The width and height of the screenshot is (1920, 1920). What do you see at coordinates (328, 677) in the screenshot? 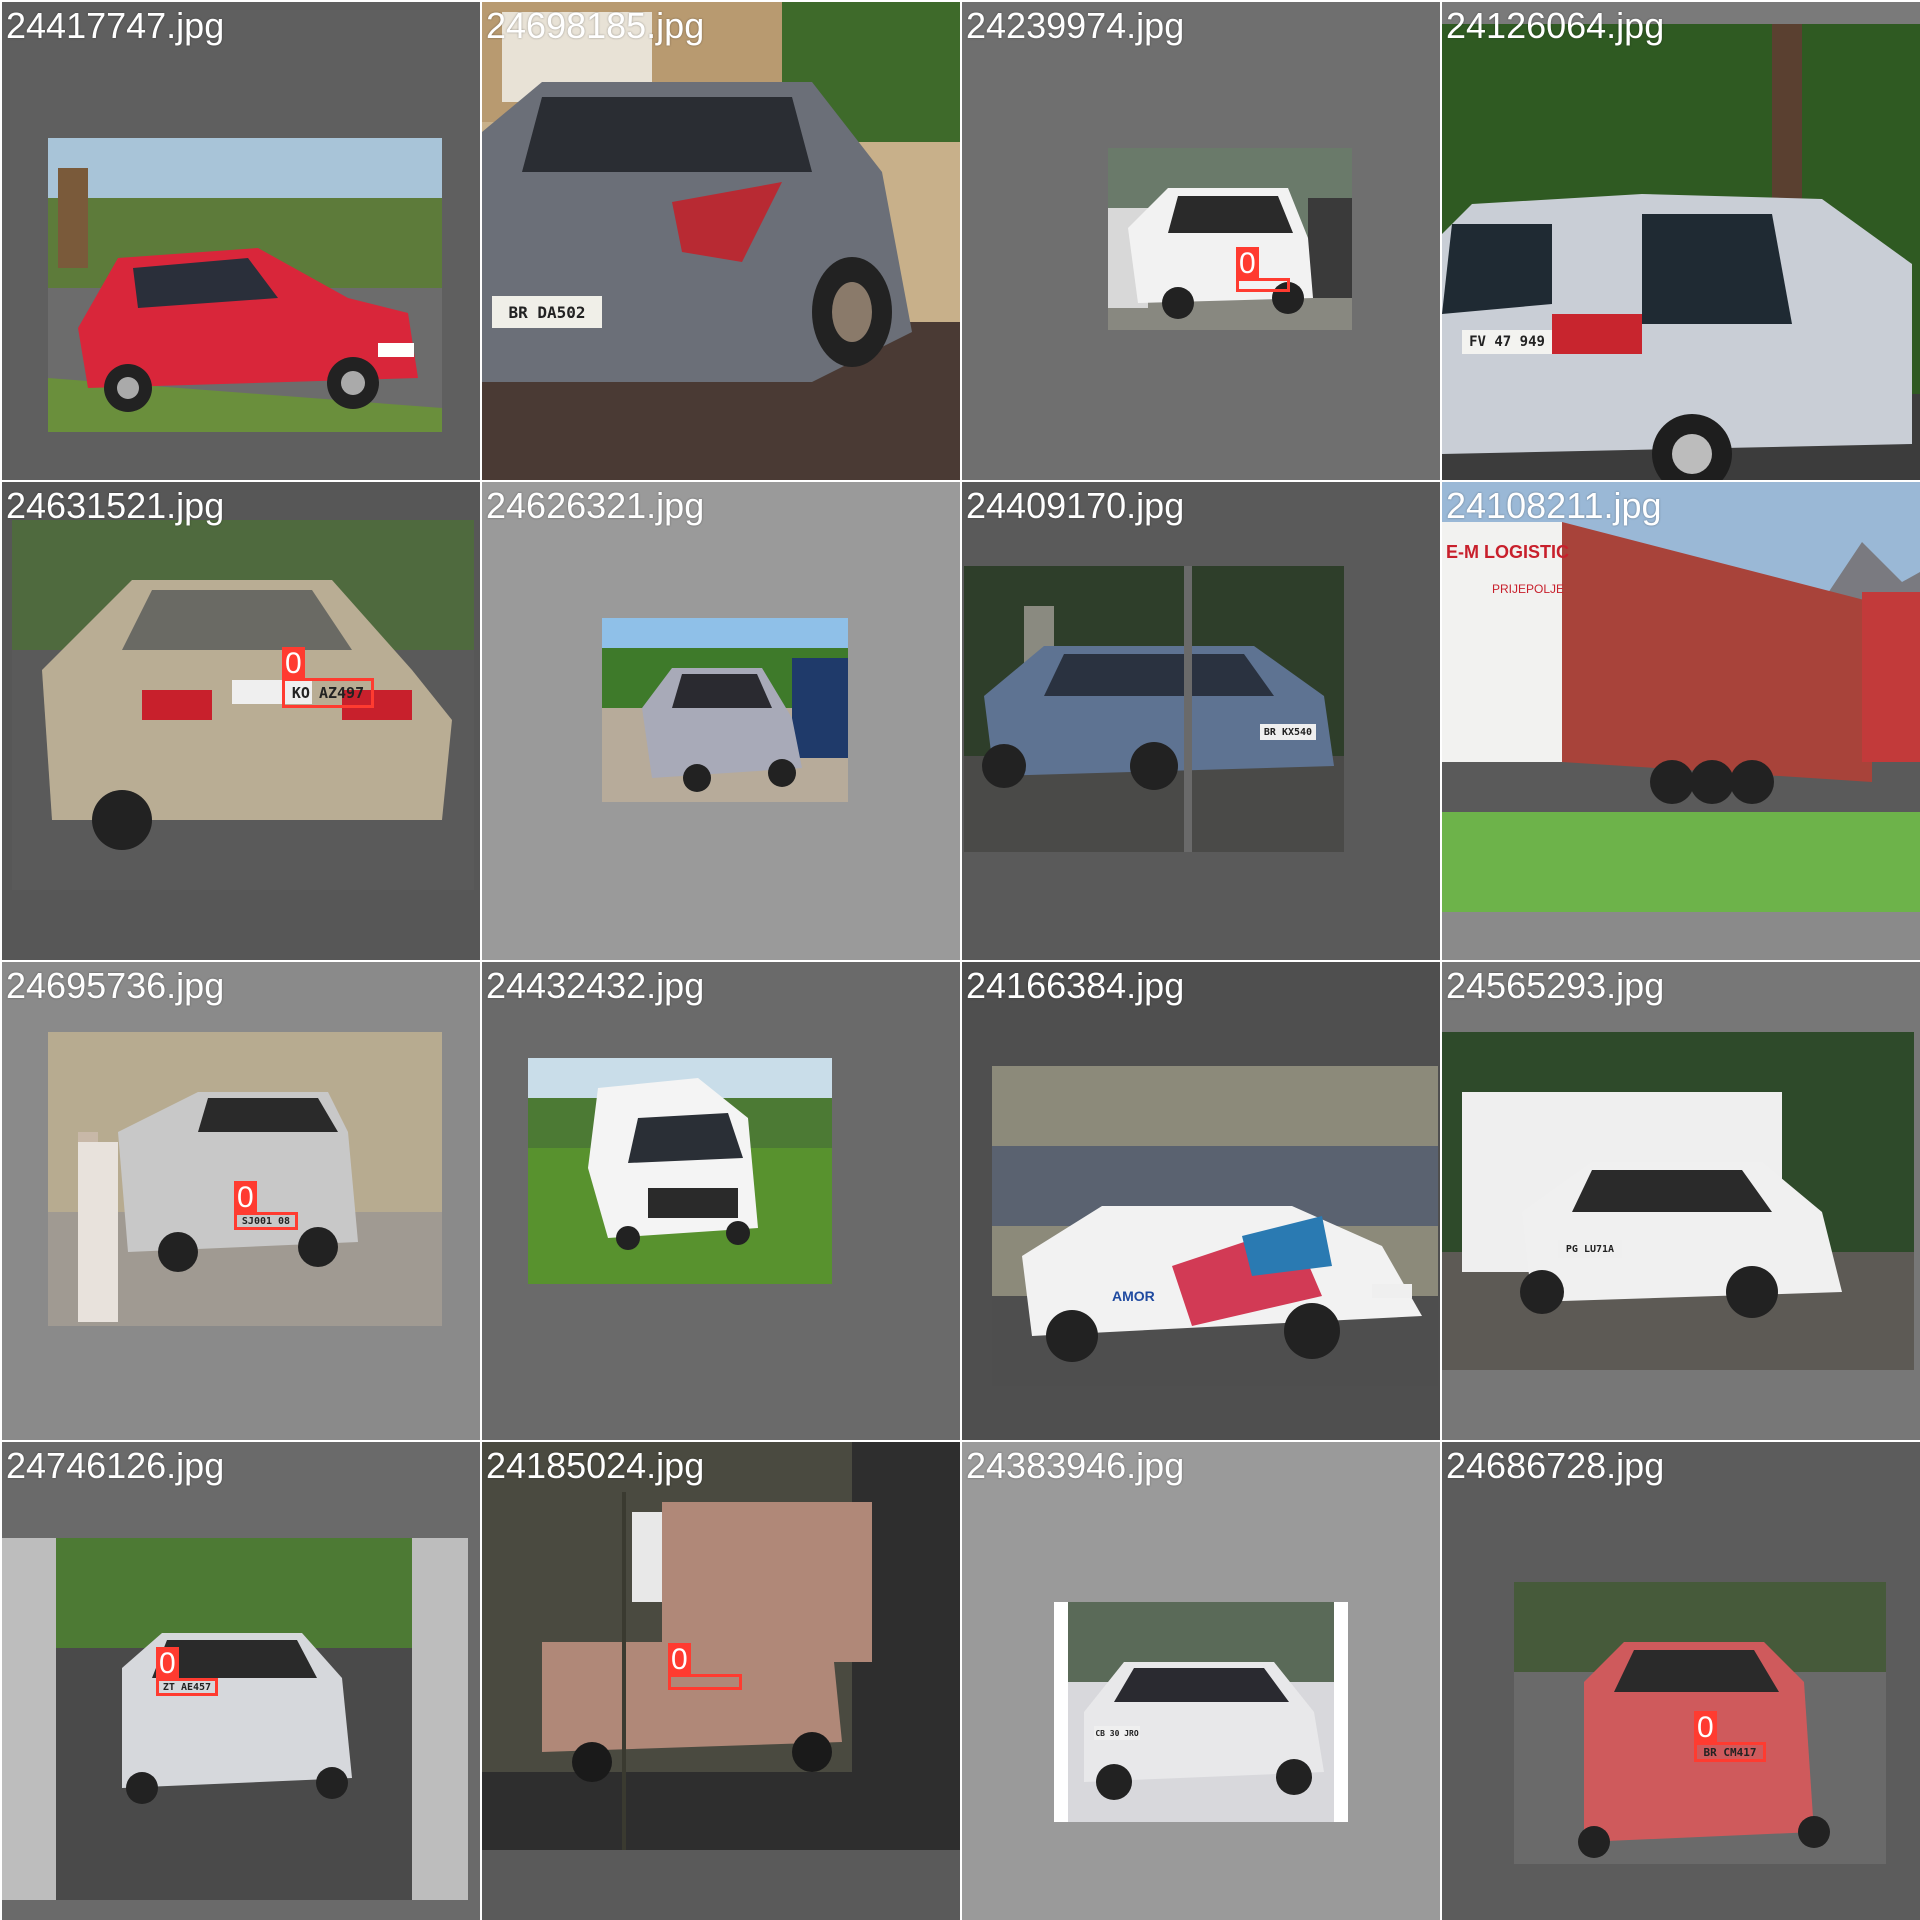
I see `detection-box: 0 KO AZ497` at bounding box center [328, 677].